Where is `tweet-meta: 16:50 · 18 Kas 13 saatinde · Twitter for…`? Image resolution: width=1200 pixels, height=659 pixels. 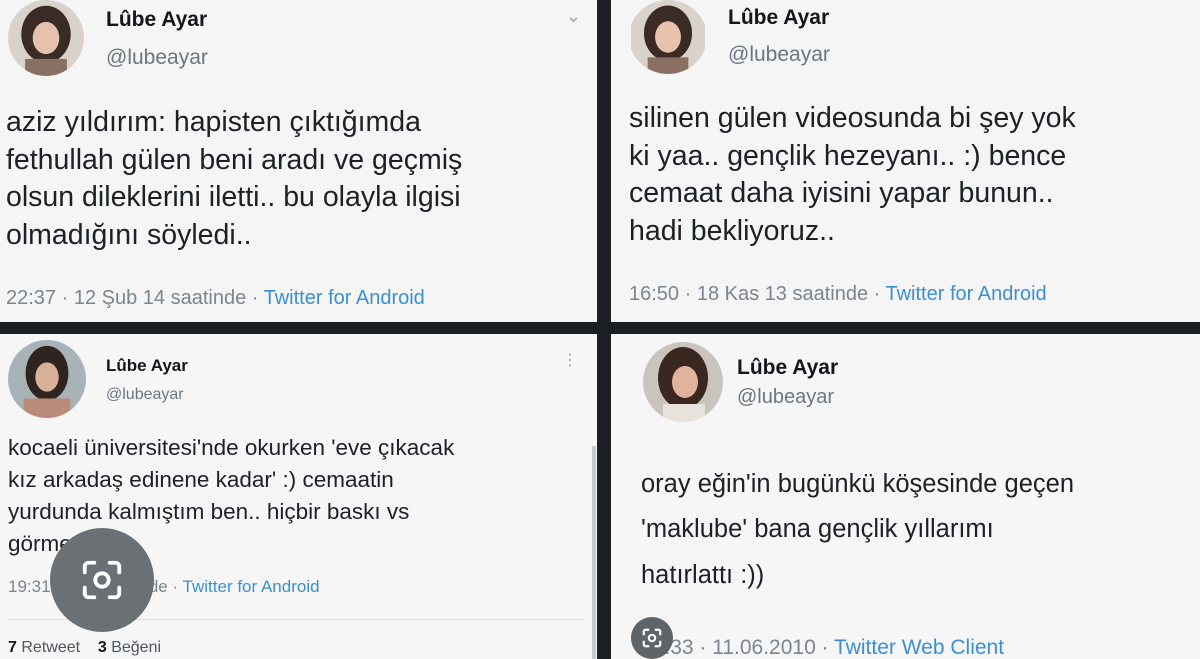
tweet-meta: 16:50 · 18 Kas 13 saatinde · Twitter for… is located at coordinates (838, 294).